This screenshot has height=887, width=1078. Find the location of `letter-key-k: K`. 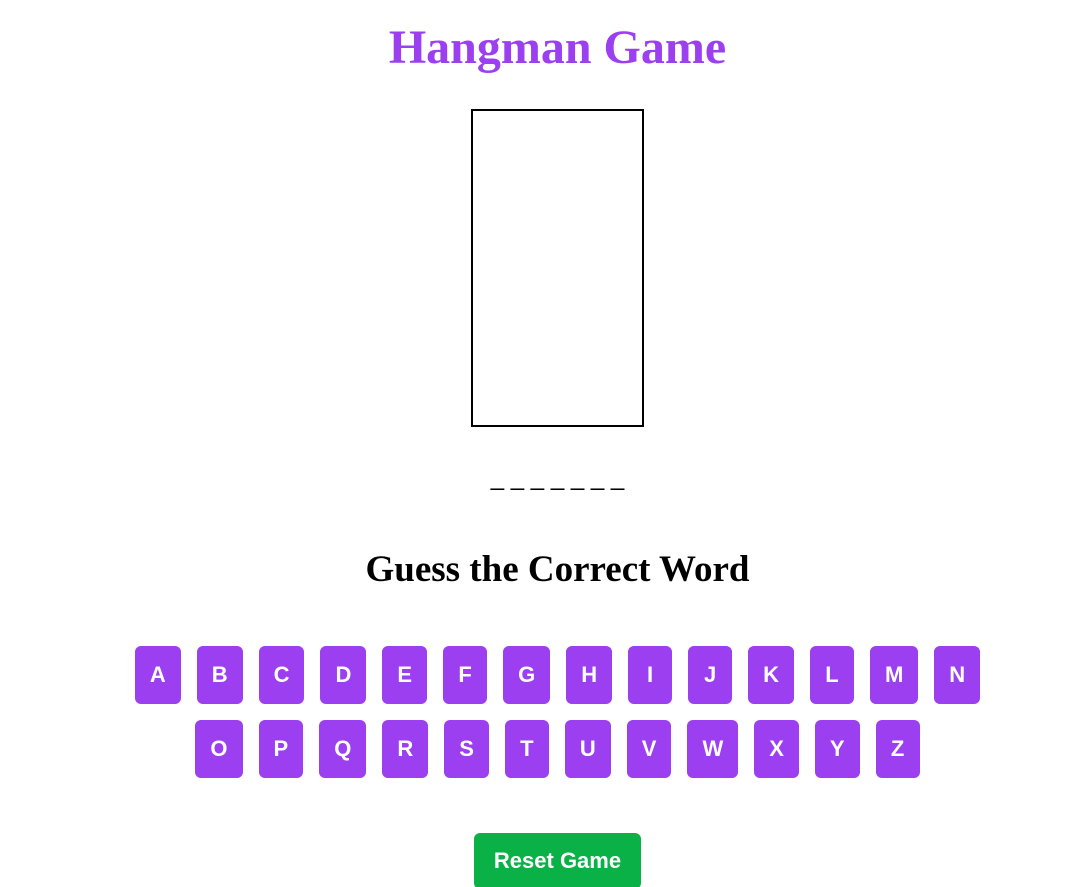

letter-key-k: K is located at coordinates (771, 675).